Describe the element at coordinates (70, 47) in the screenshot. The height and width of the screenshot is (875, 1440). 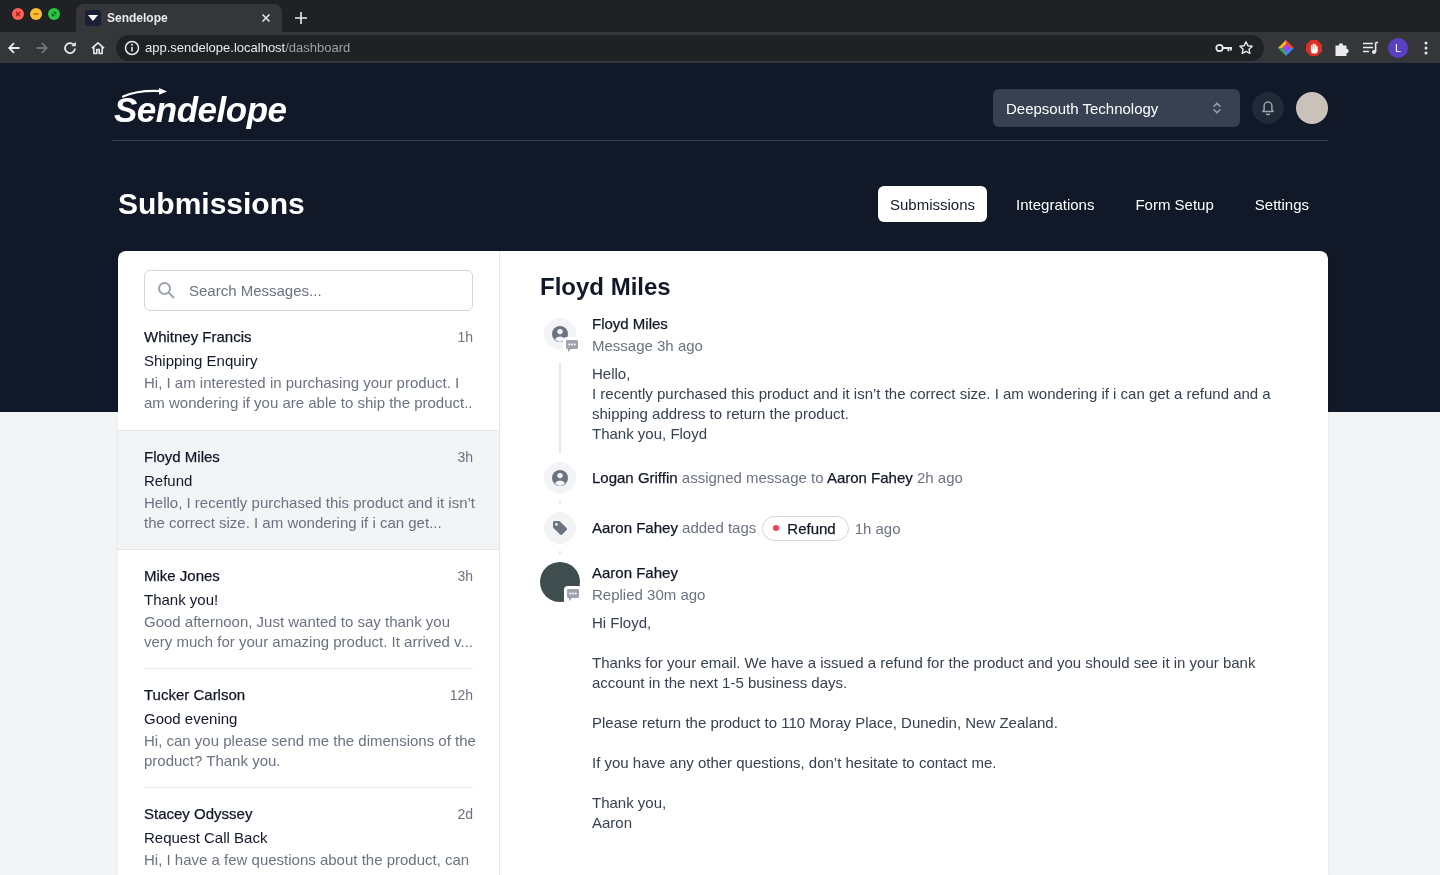
I see `reload-icon` at that location.